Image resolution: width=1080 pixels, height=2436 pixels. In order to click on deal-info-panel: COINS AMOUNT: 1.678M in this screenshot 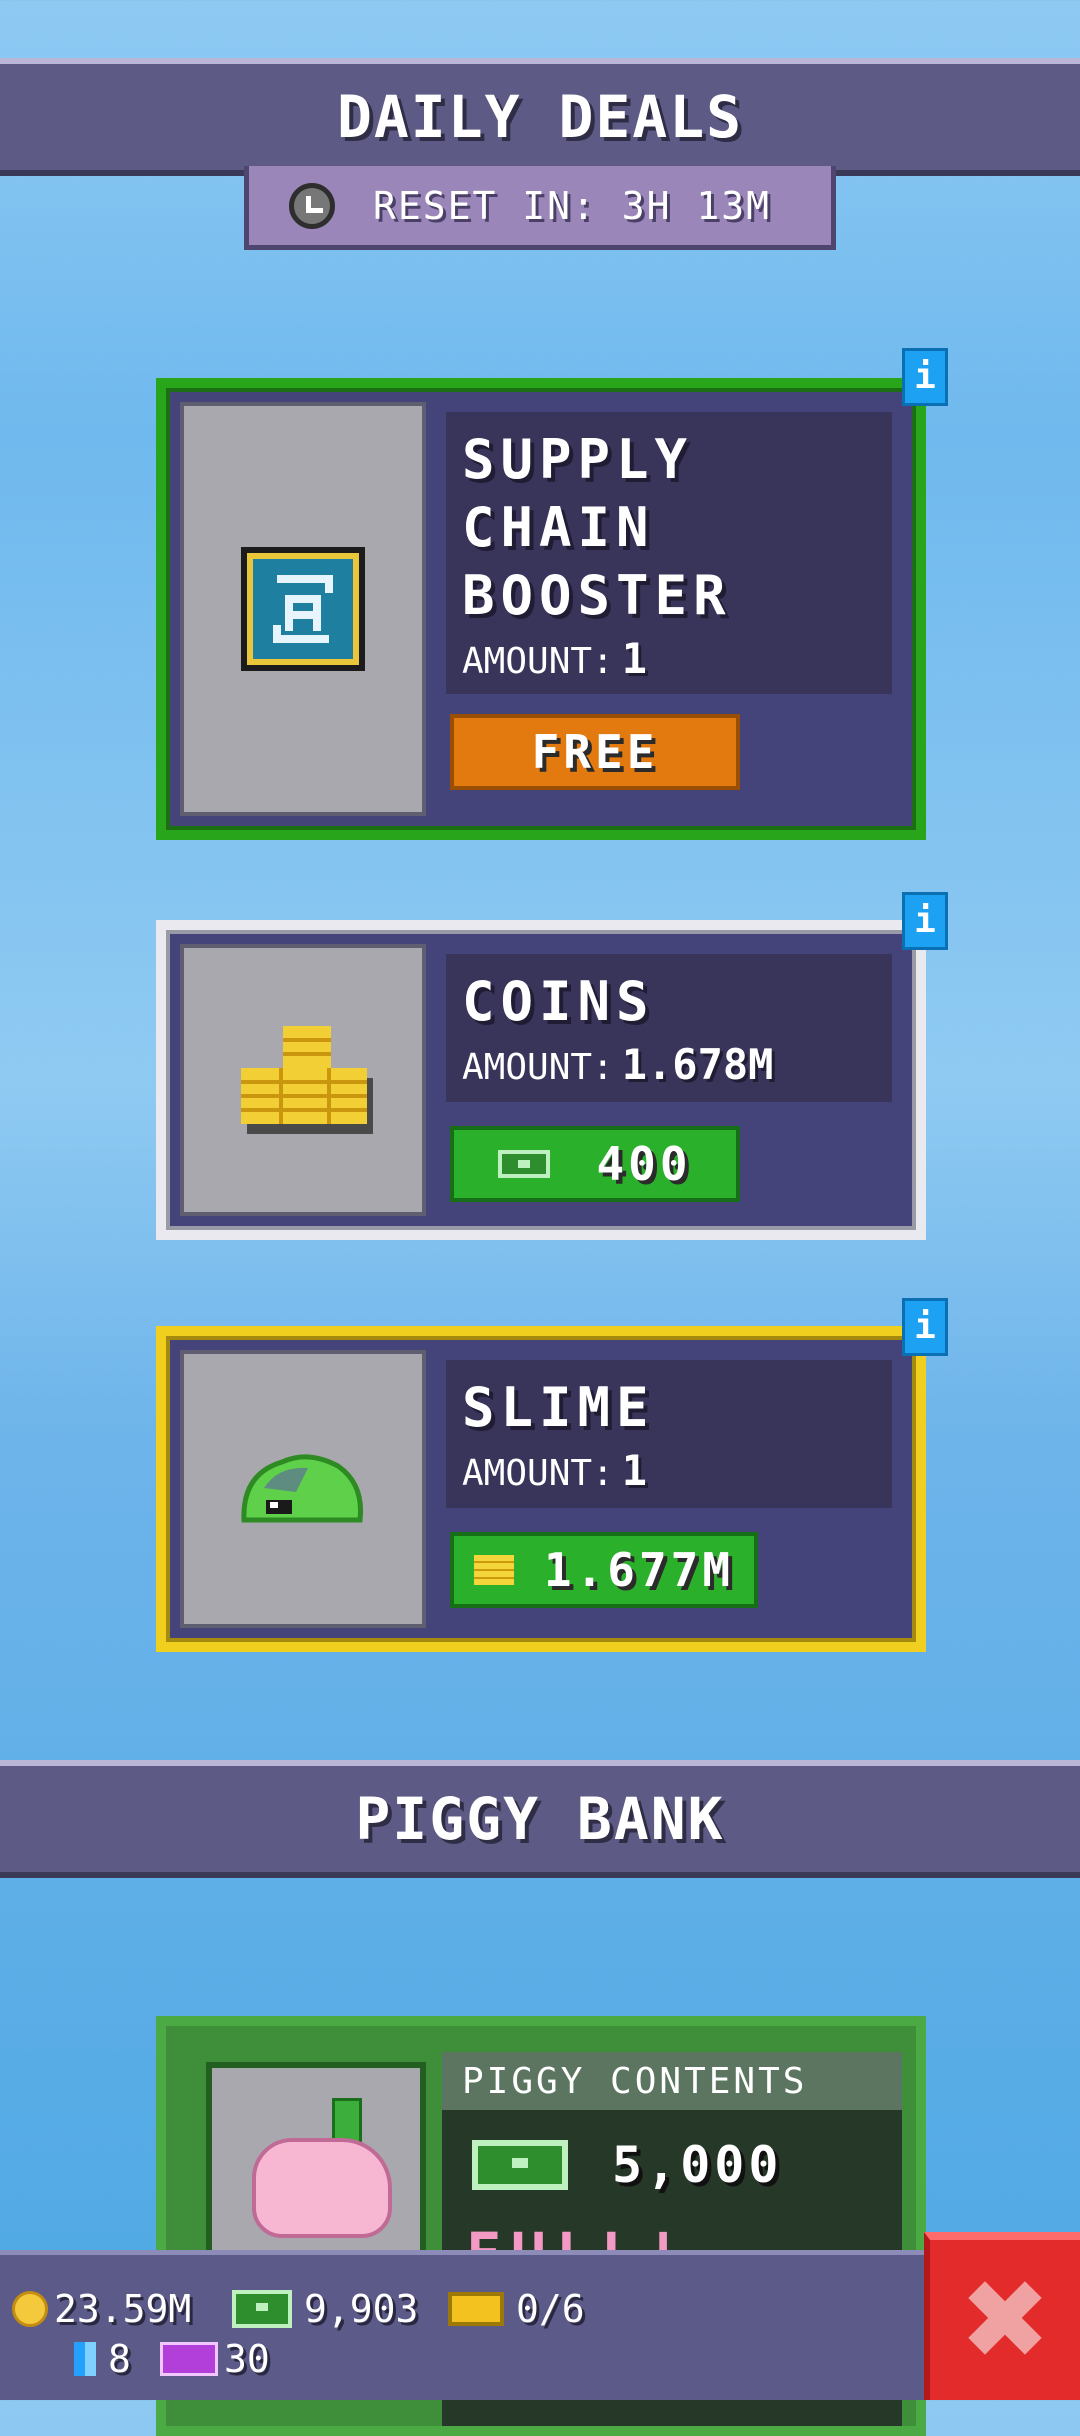, I will do `click(669, 1028)`.